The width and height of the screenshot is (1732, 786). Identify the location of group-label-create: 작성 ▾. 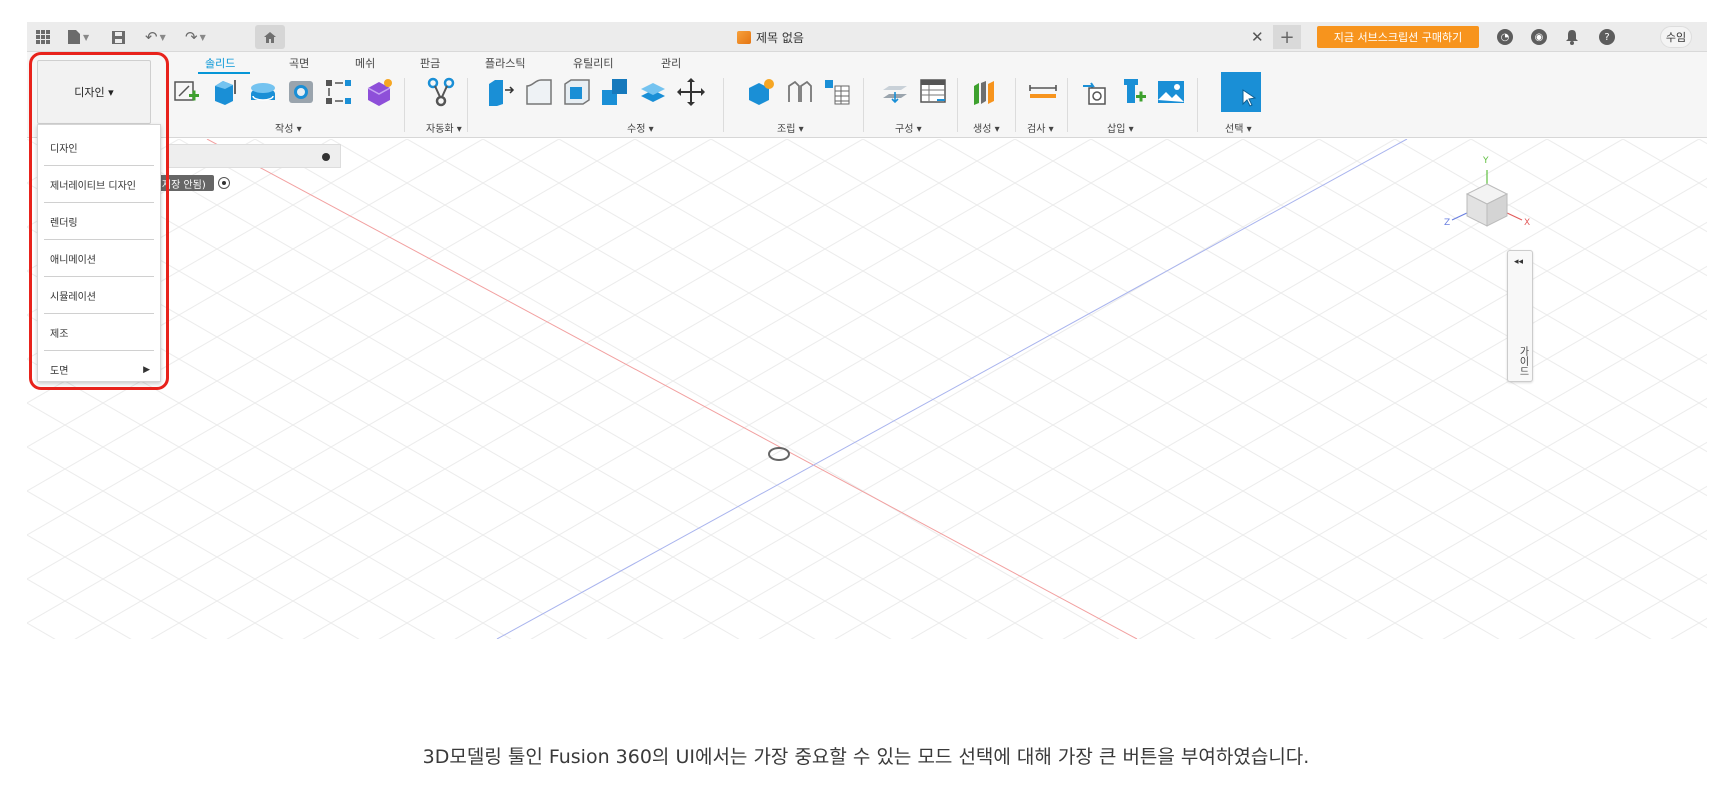
(288, 127).